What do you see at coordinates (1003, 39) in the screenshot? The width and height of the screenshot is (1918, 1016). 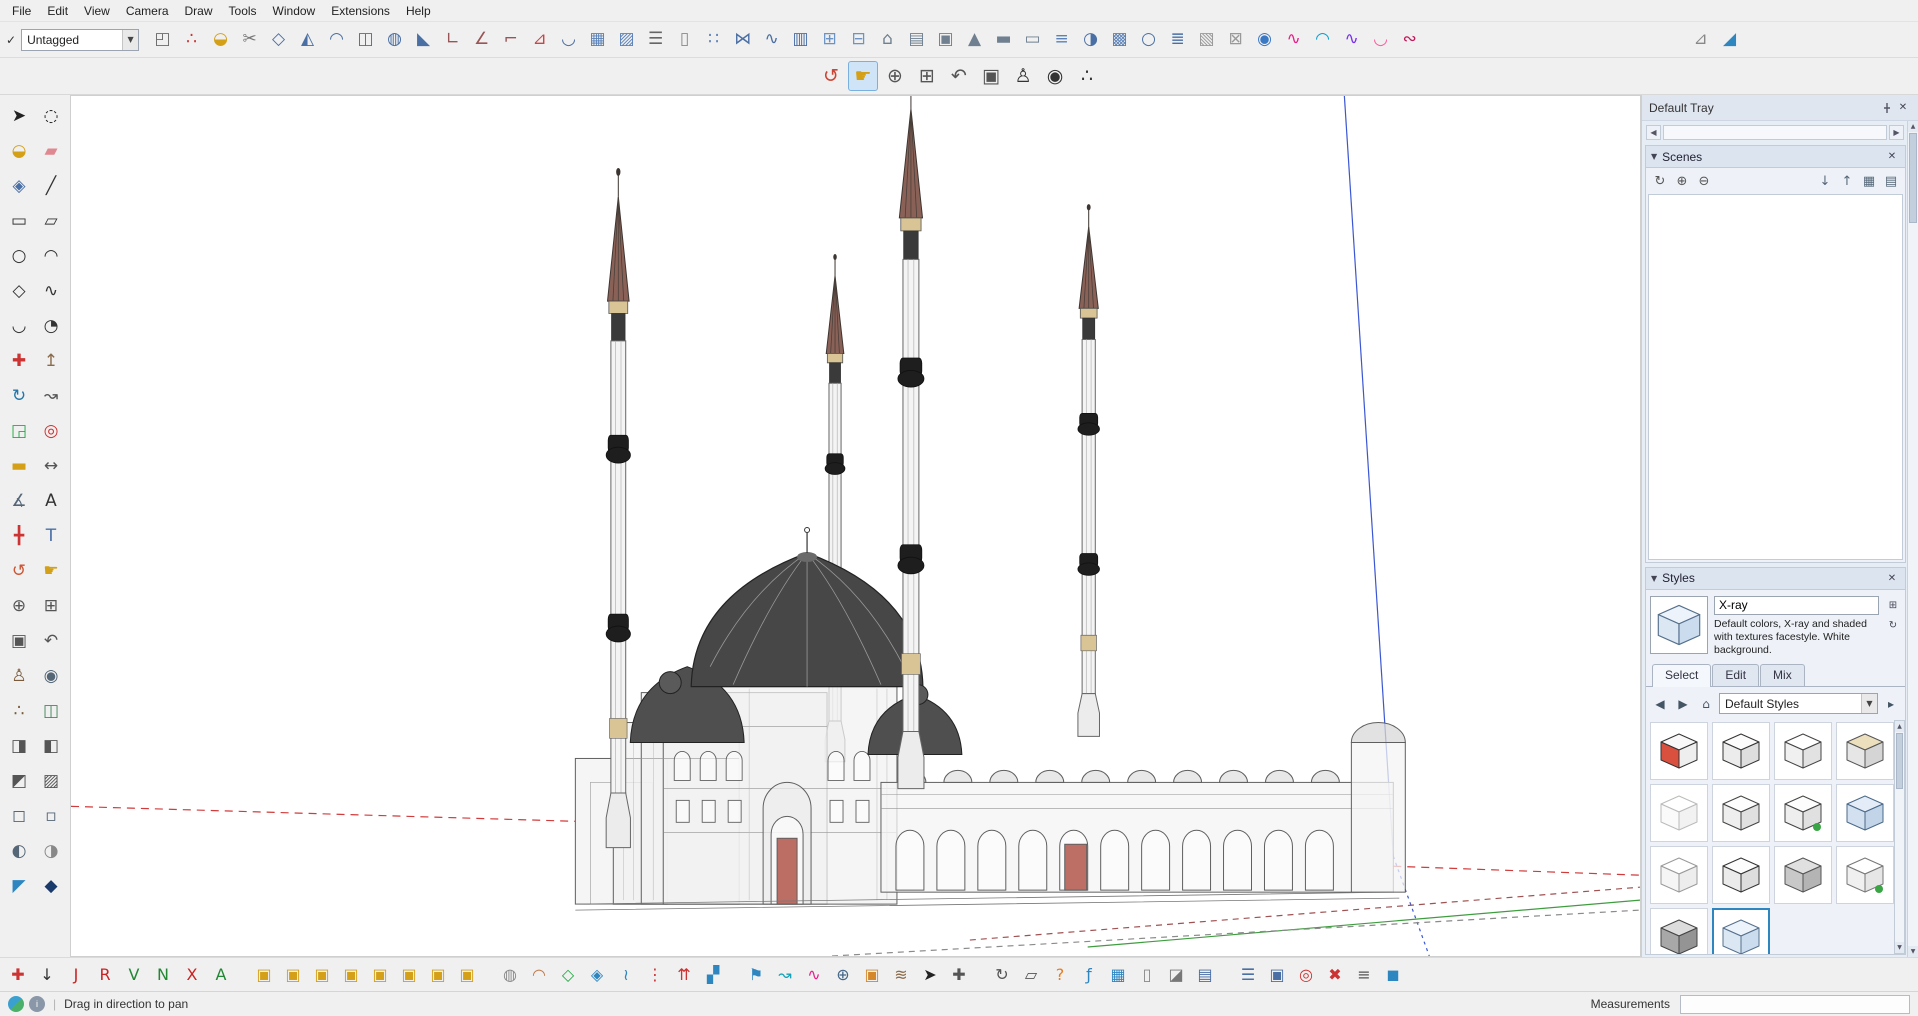 I see `beam-tool-icon: ▬` at bounding box center [1003, 39].